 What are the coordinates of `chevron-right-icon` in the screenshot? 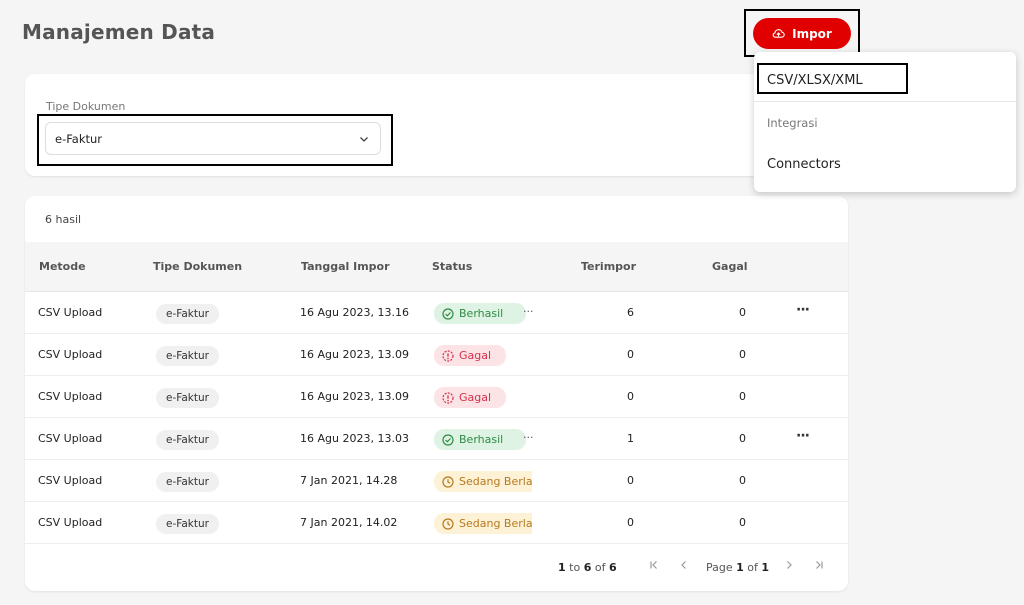 It's located at (789, 565).